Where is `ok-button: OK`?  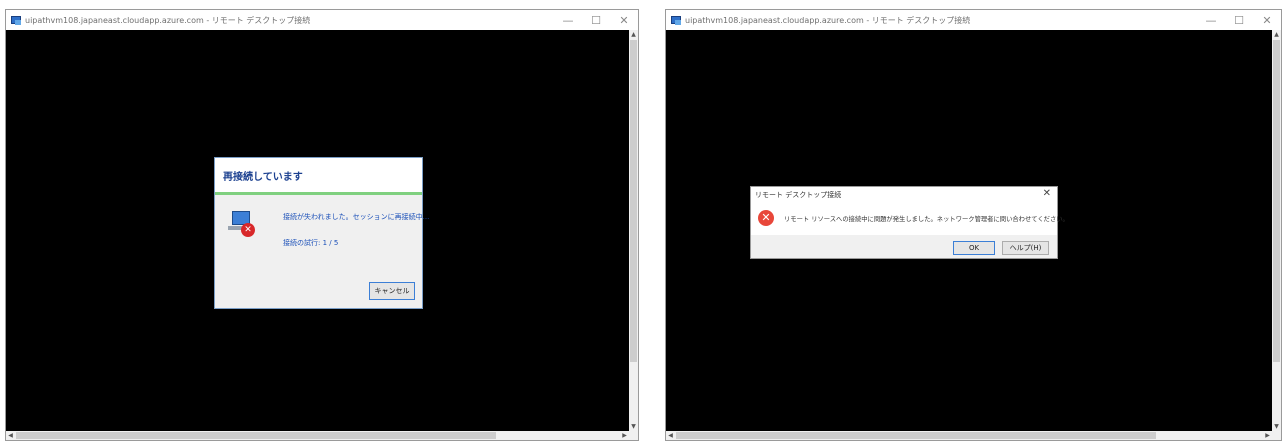
ok-button: OK is located at coordinates (974, 248).